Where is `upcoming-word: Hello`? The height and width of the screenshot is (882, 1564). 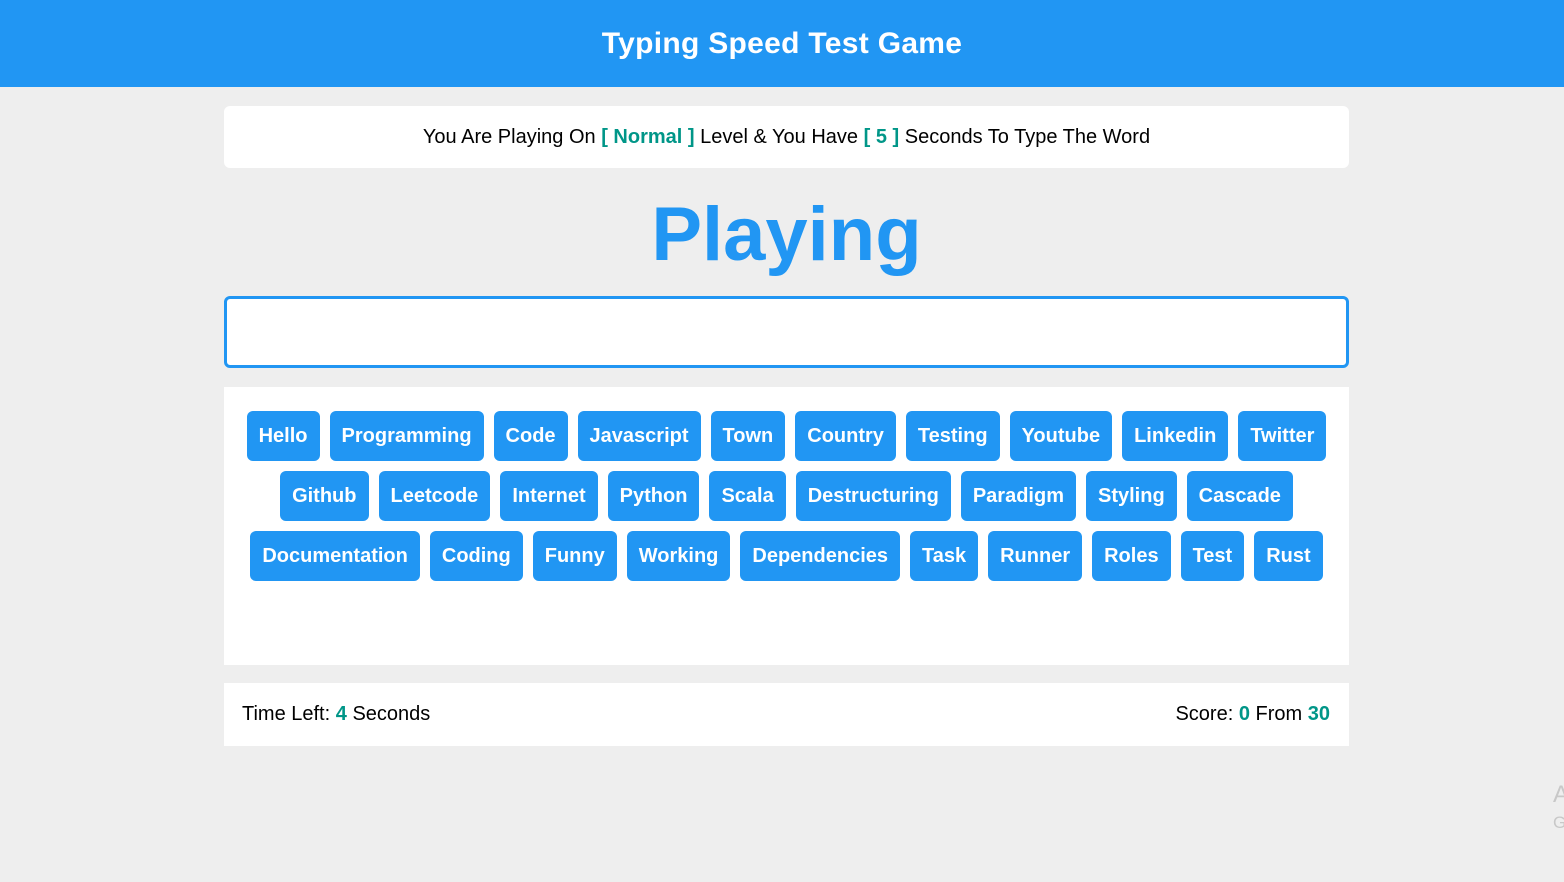
upcoming-word: Hello is located at coordinates (283, 436).